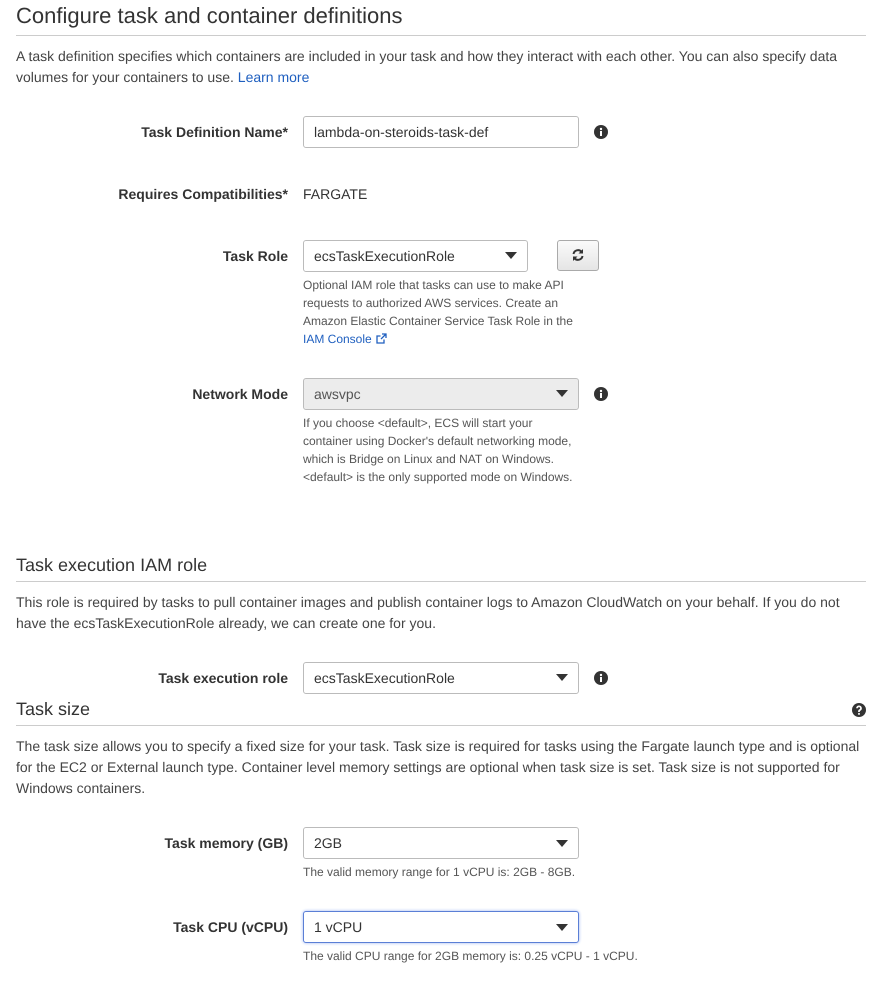 The image size is (895, 998). Describe the element at coordinates (441, 843) in the screenshot. I see `select-field: 2GB` at that location.